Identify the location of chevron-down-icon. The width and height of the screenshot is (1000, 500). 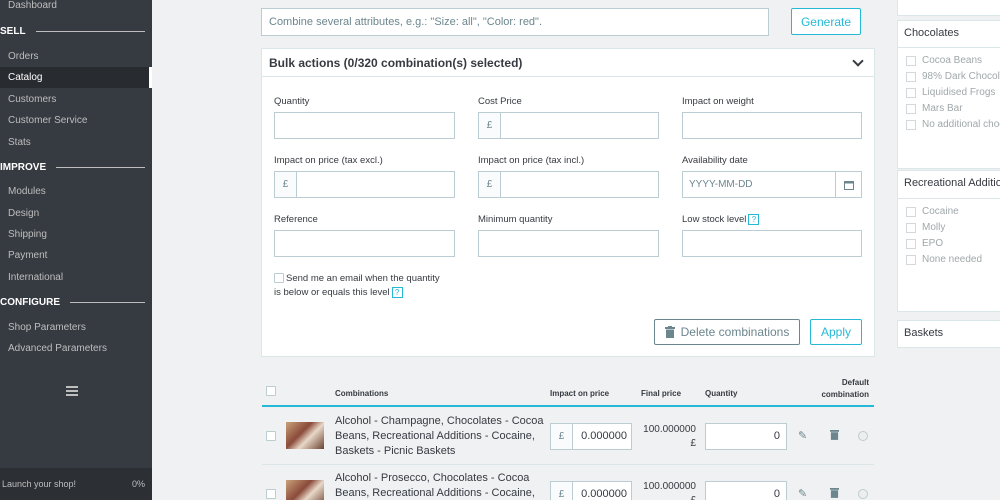
(858, 61).